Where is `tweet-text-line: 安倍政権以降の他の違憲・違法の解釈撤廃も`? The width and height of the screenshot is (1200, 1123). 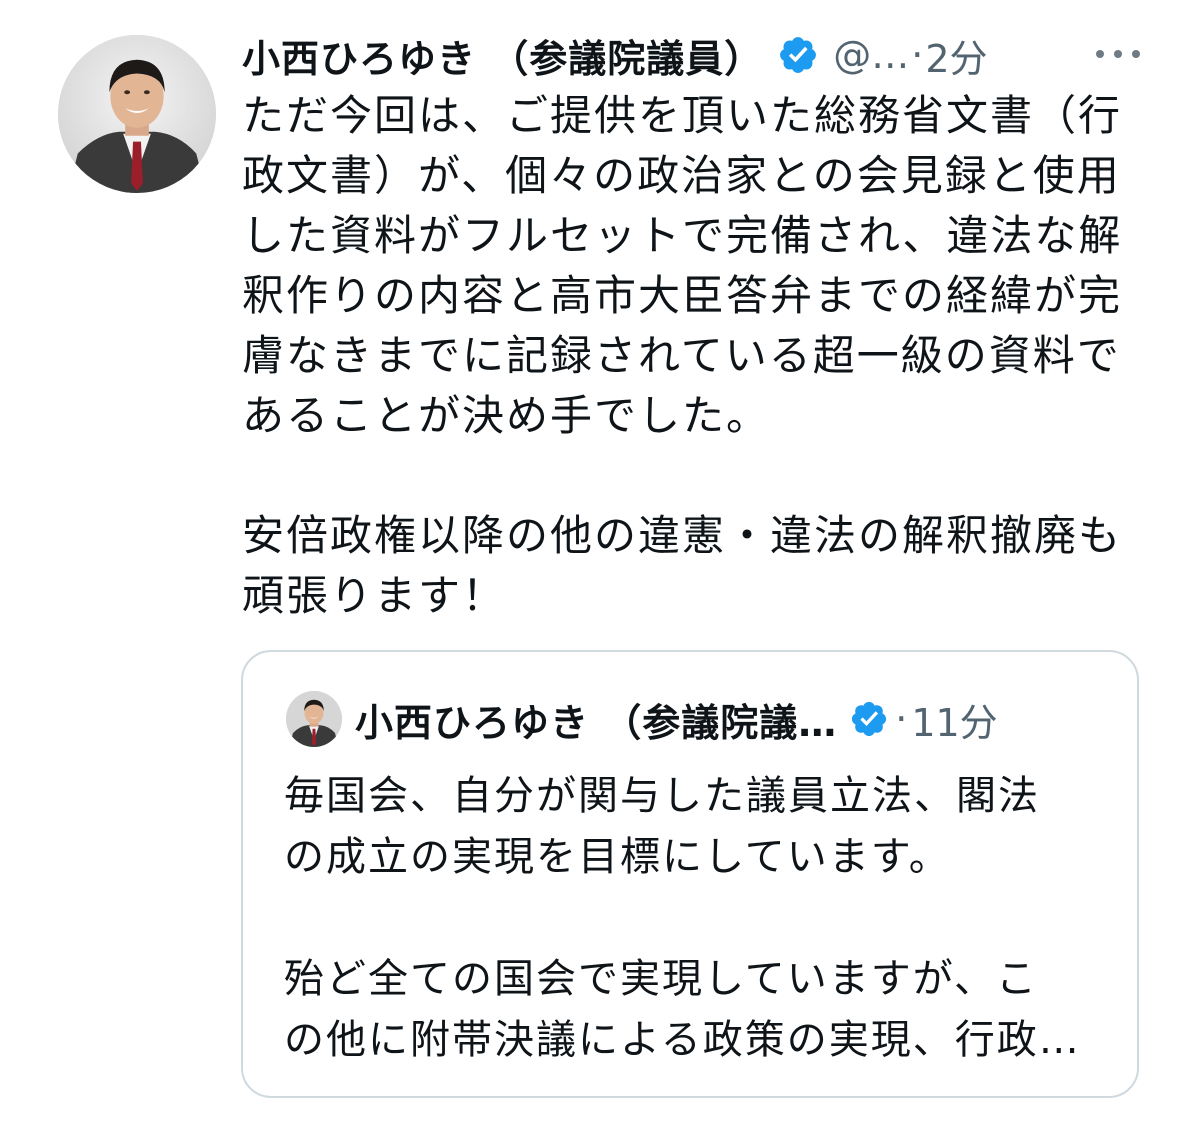 tweet-text-line: 安倍政権以降の他の違憲・違法の解釈撤廃も is located at coordinates (682, 535).